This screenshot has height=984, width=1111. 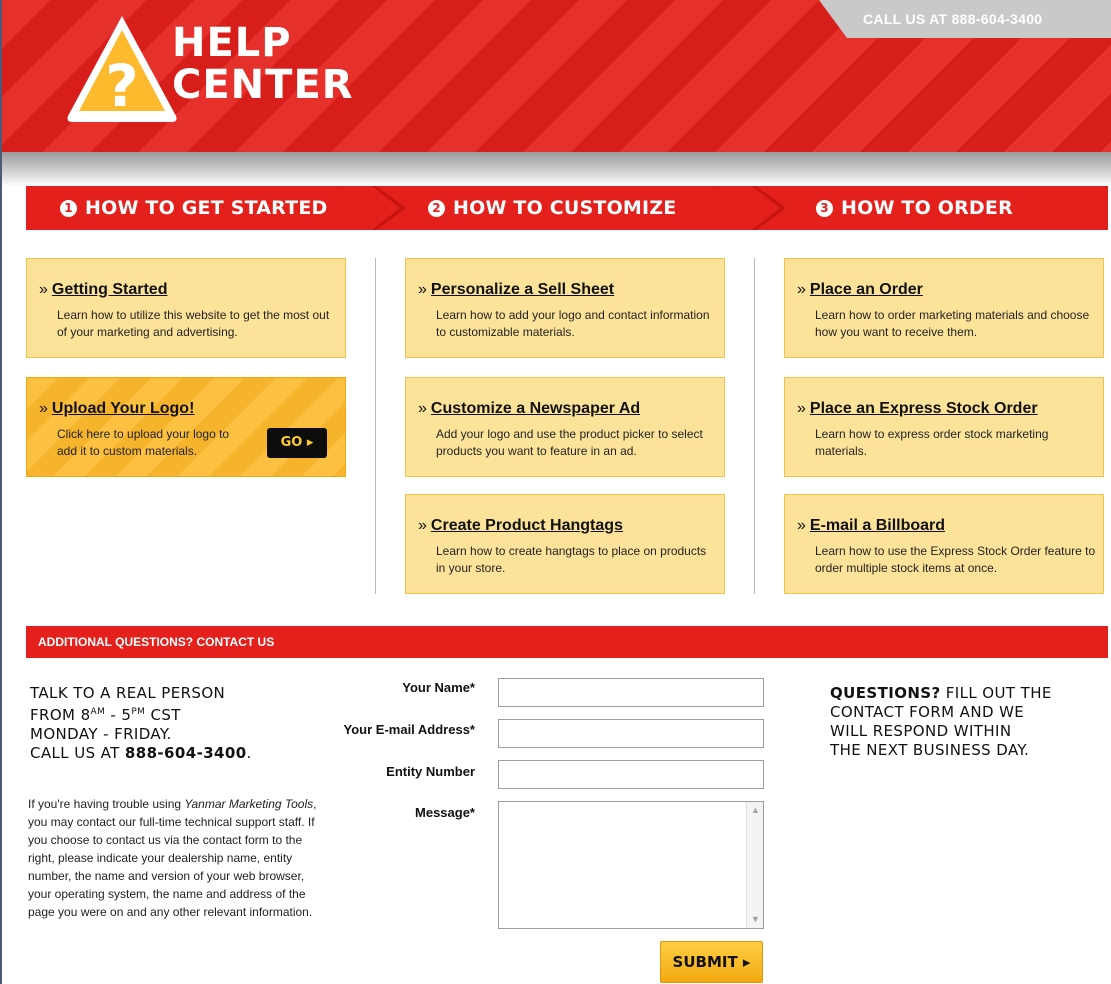 What do you see at coordinates (877, 525) in the screenshot?
I see `email-billboard-link: E-mail a Billboard` at bounding box center [877, 525].